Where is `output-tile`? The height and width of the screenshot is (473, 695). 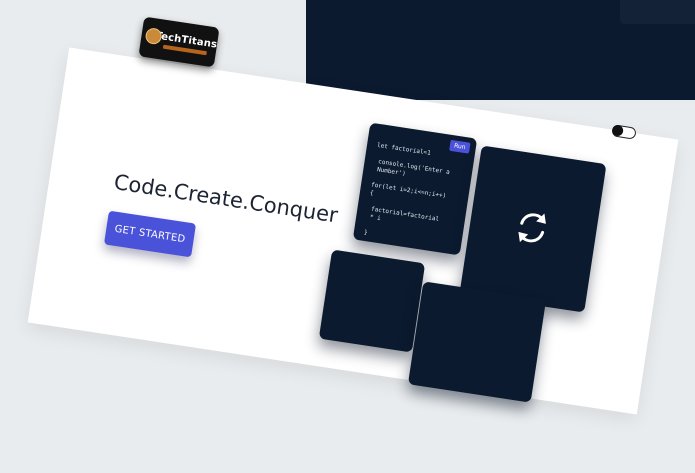 output-tile is located at coordinates (533, 229).